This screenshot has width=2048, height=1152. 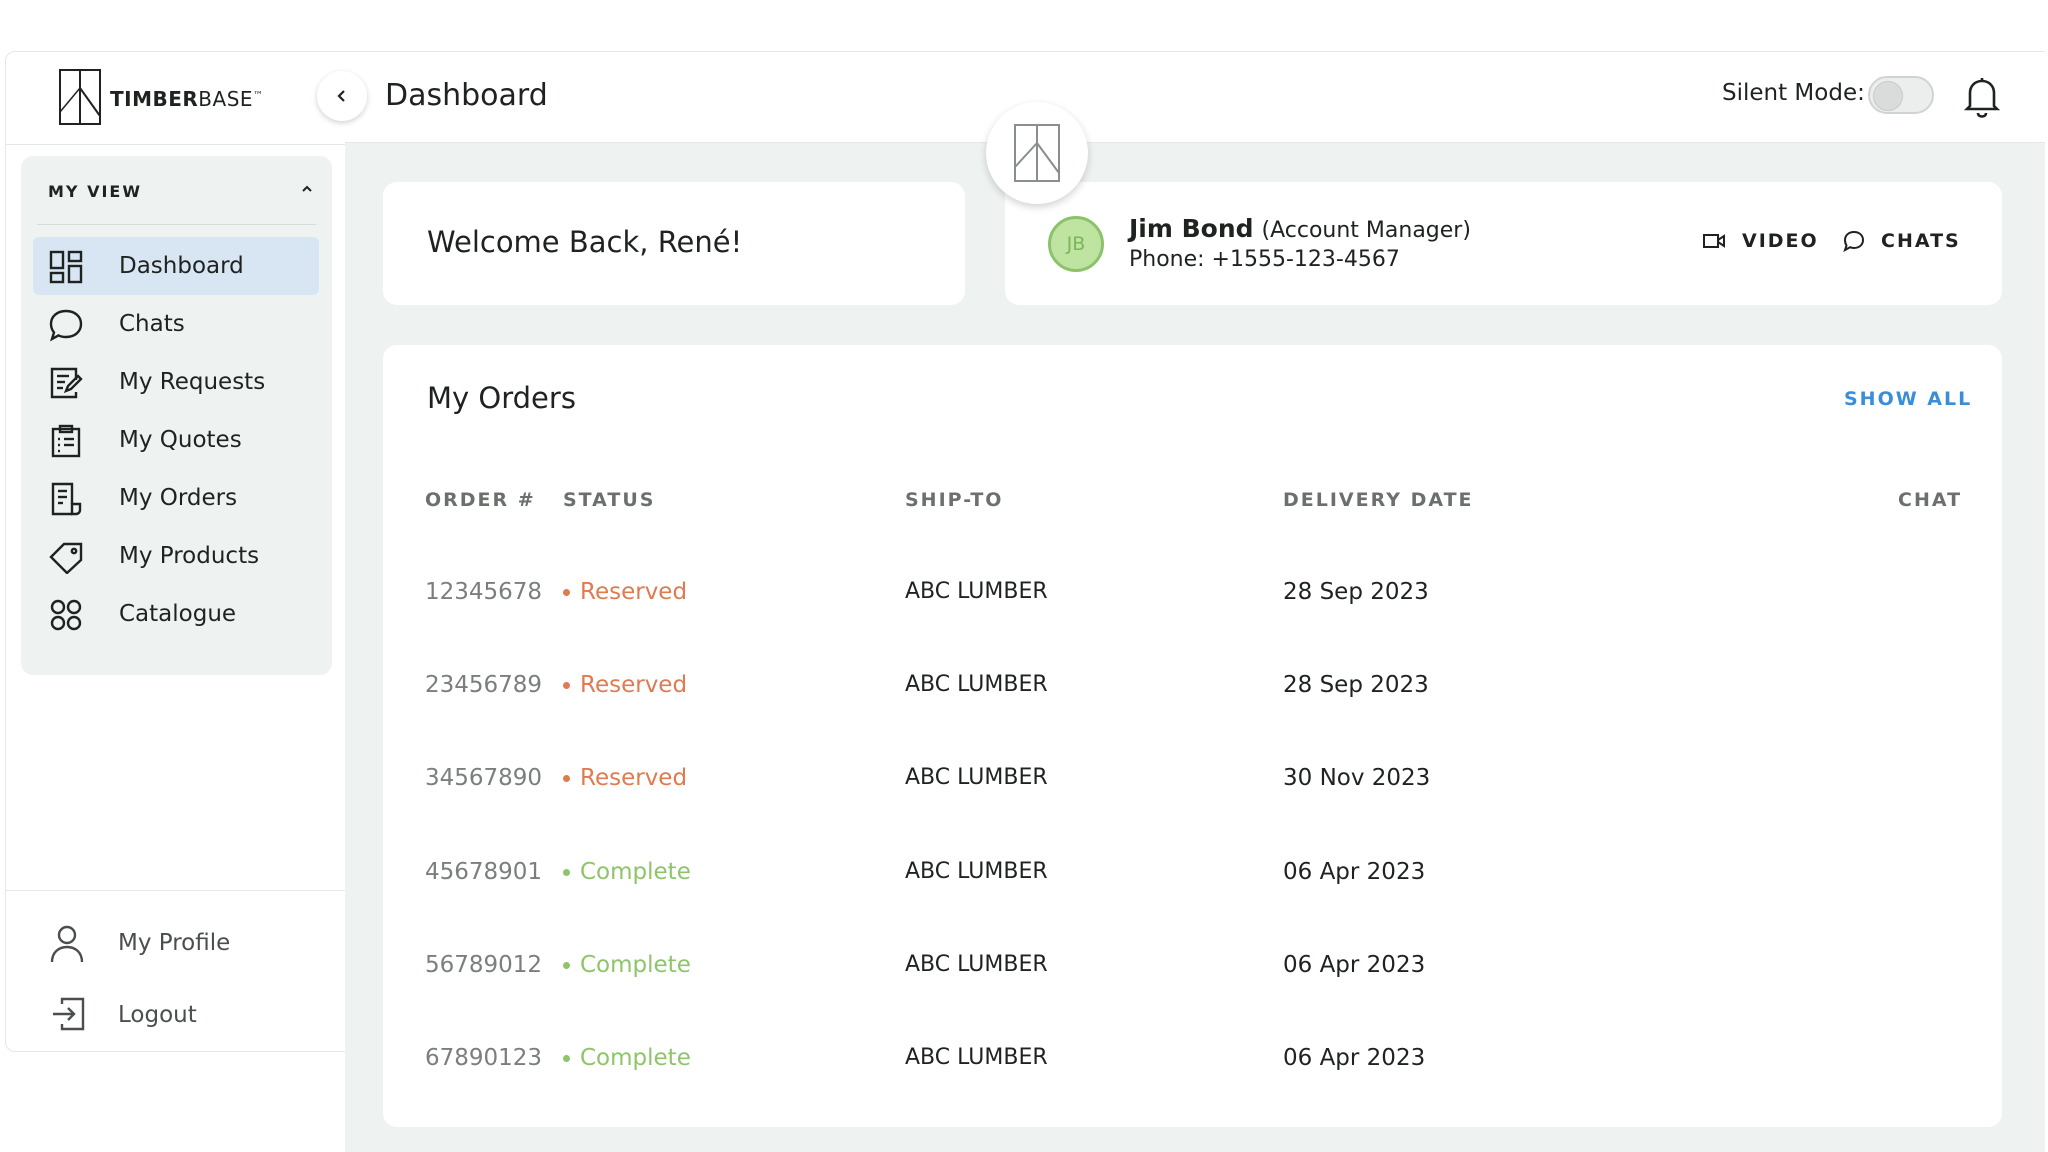 What do you see at coordinates (66, 557) in the screenshot?
I see `tag-icon` at bounding box center [66, 557].